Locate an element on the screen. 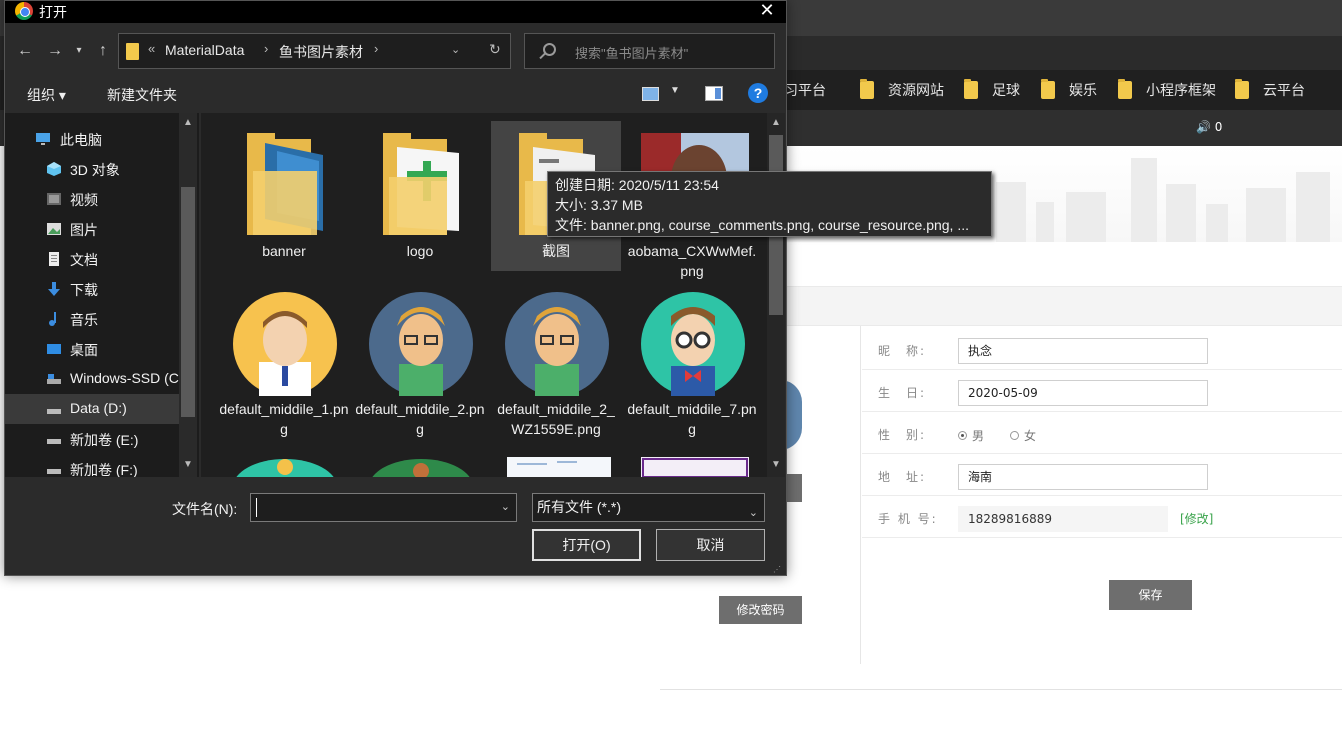  birthday-input: 2020-05-09 is located at coordinates (1083, 393).